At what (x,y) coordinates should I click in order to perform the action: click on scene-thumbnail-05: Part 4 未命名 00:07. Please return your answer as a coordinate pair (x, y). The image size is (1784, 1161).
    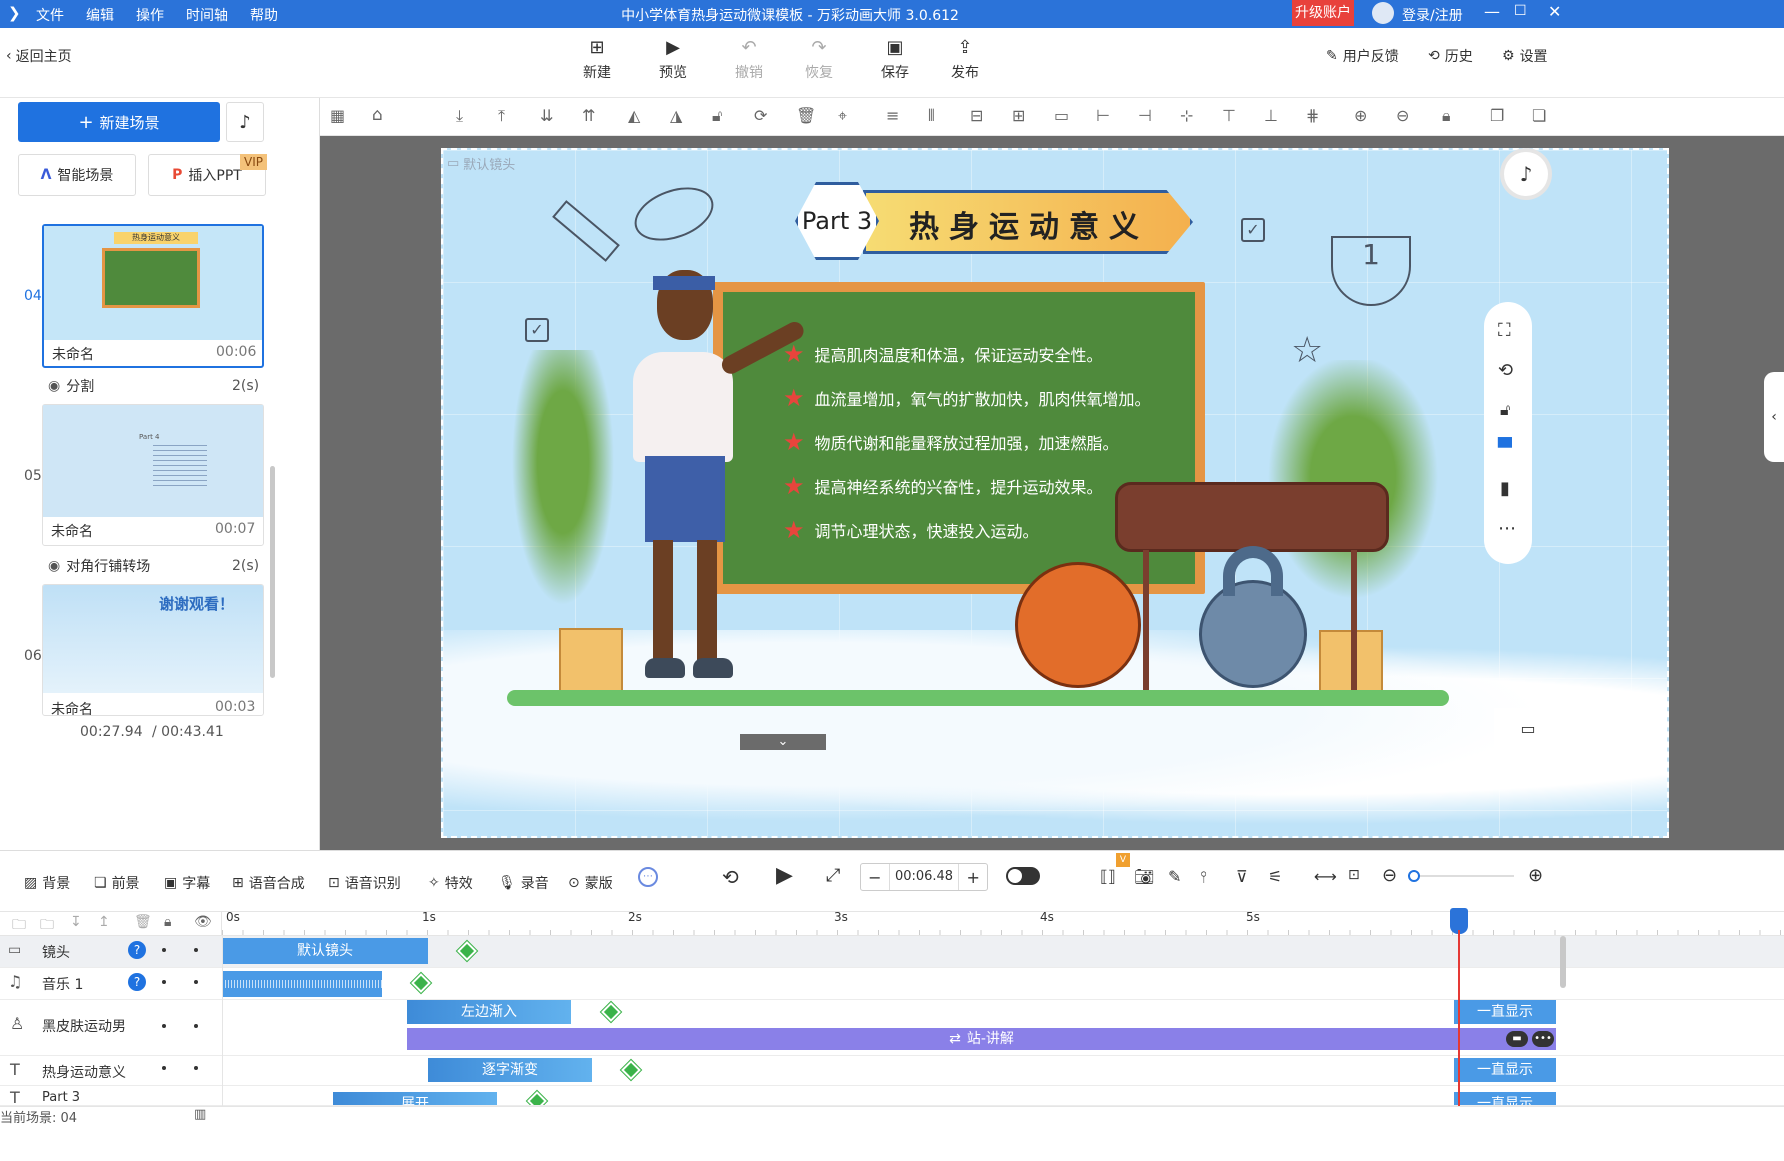
    Looking at the image, I should click on (153, 475).